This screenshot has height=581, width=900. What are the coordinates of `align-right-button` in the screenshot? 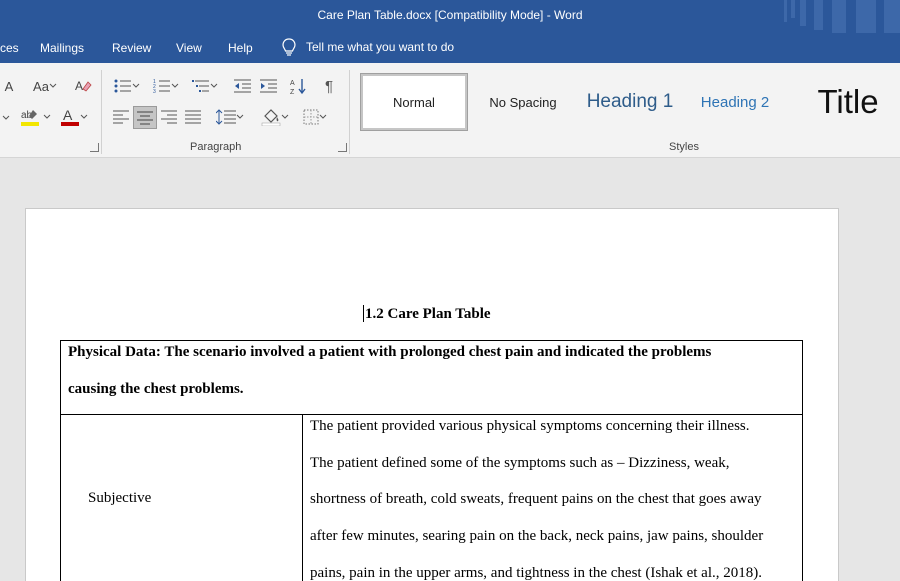 It's located at (169, 117).